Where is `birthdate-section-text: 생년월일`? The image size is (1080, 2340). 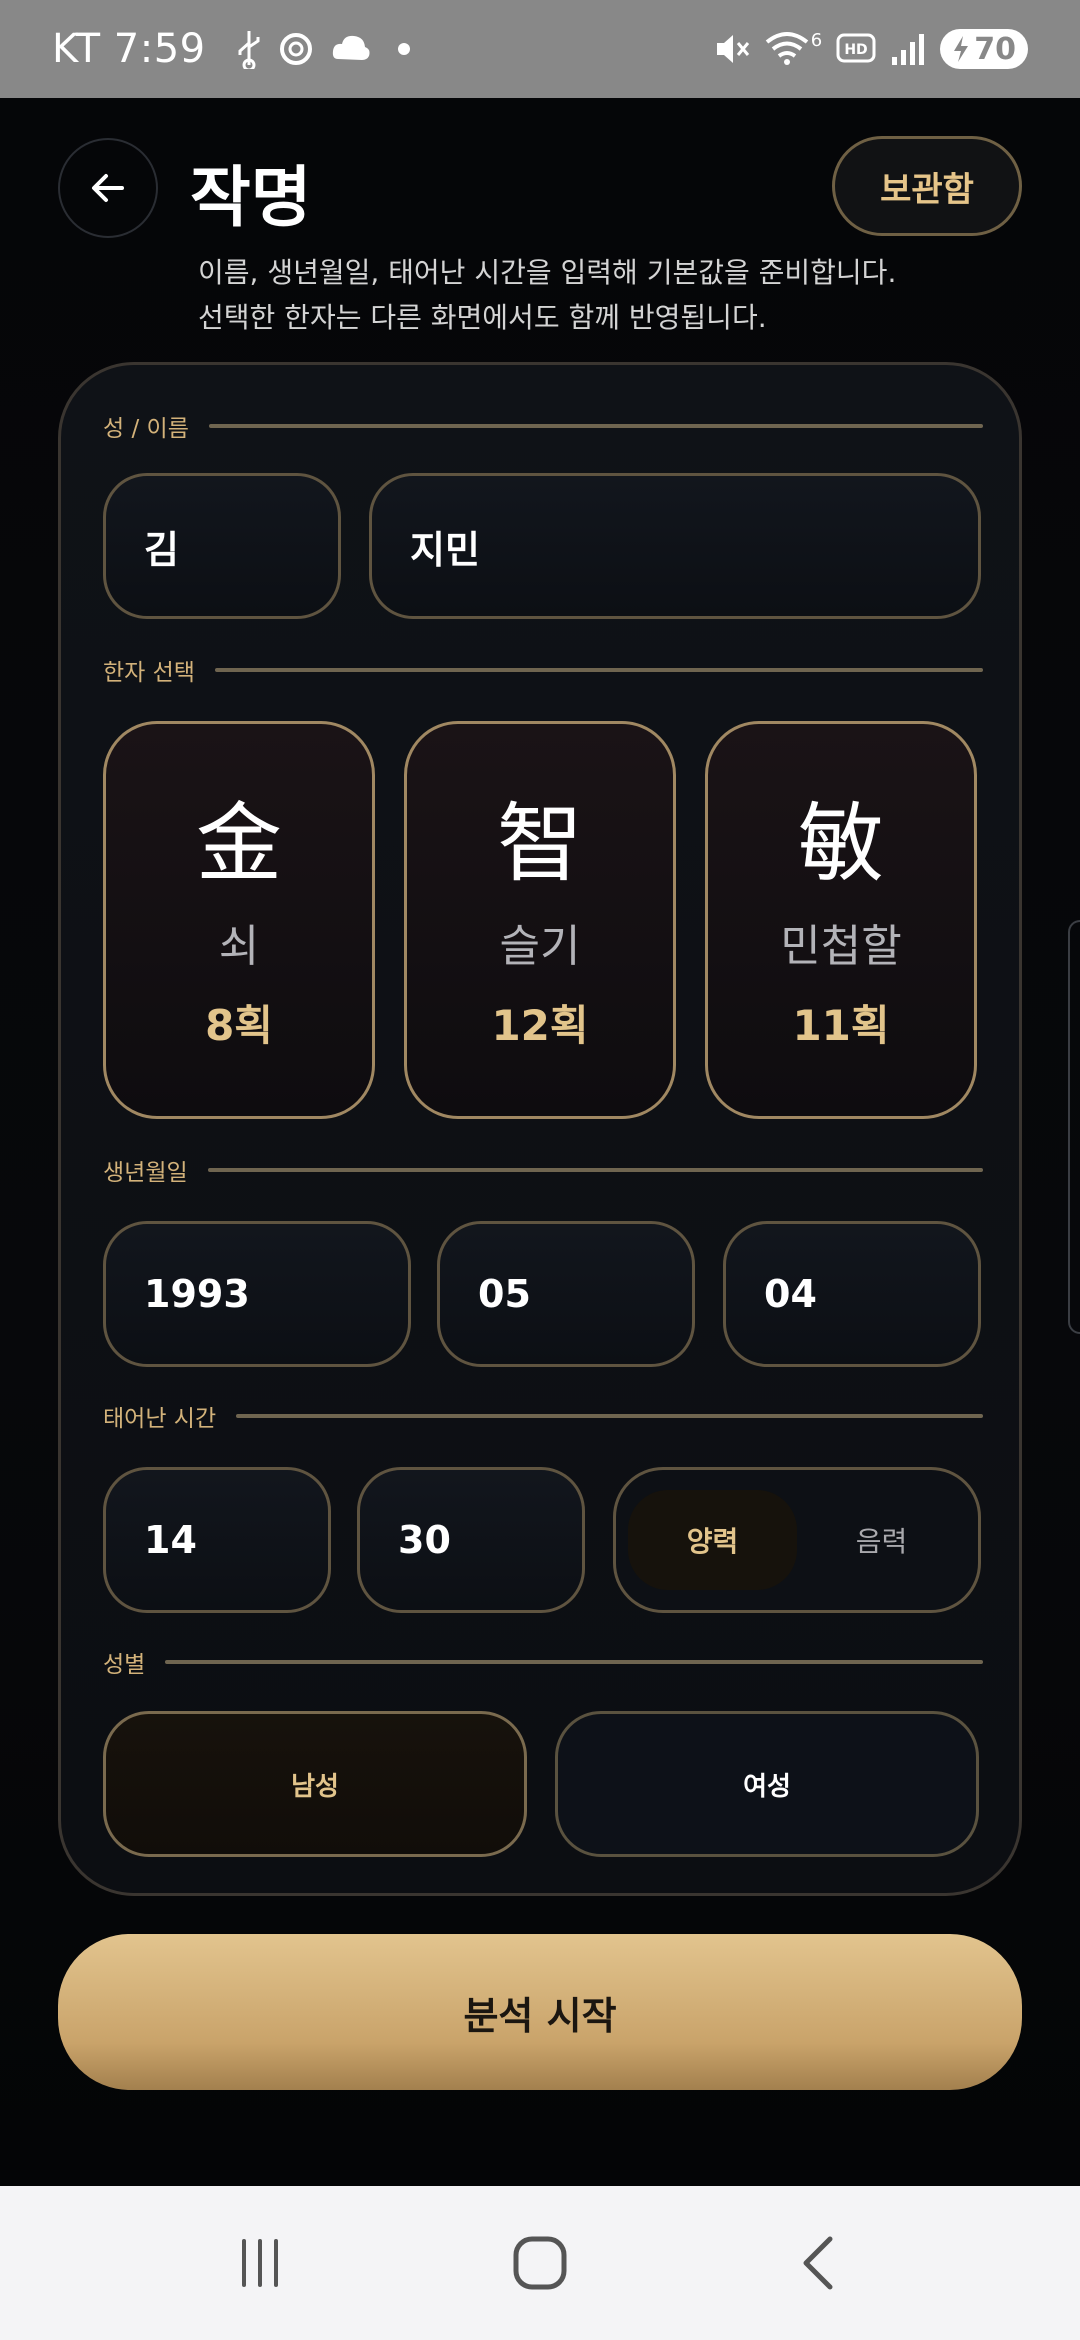 birthdate-section-text: 생년월일 is located at coordinates (145, 1173).